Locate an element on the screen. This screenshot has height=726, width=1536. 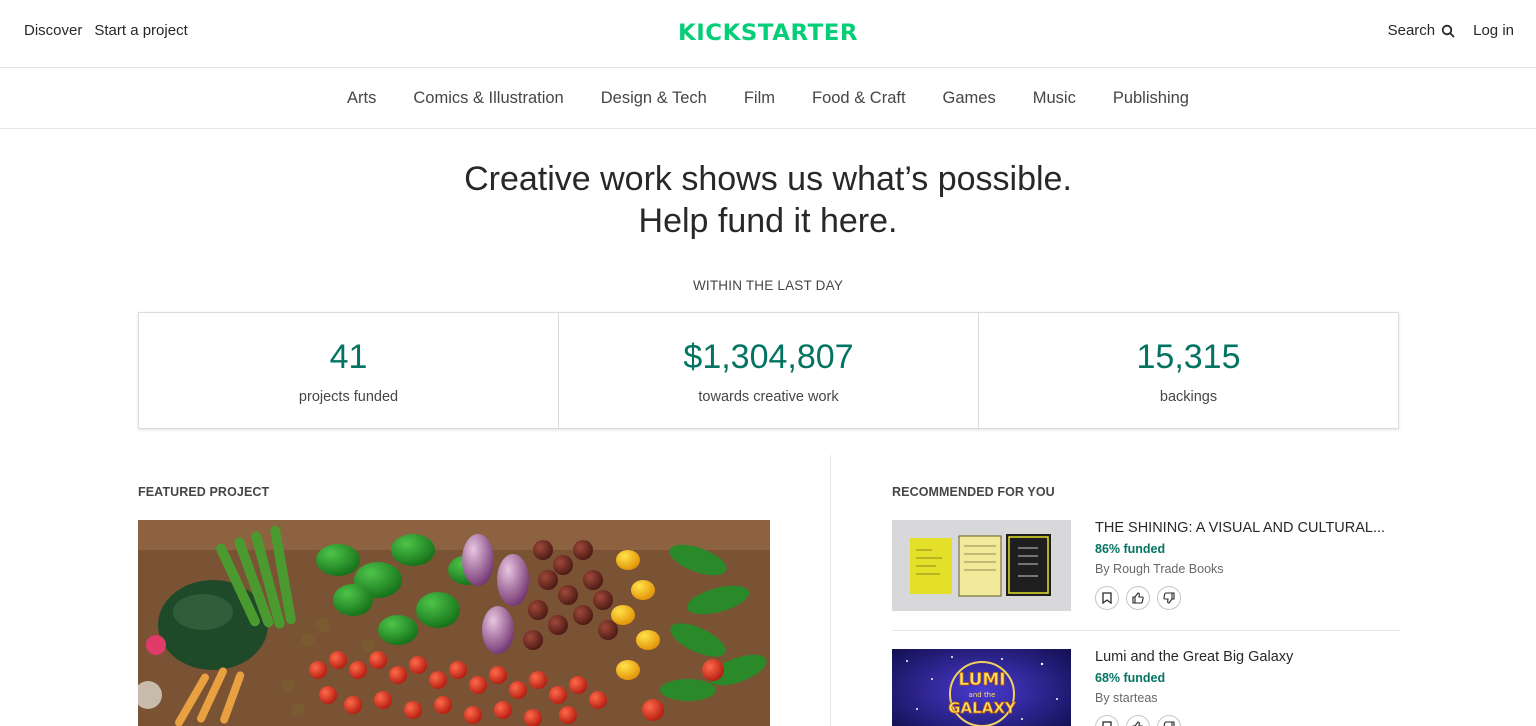
recommended-title: Lumi and the Great Big Galaxy is located at coordinates (1245, 657).